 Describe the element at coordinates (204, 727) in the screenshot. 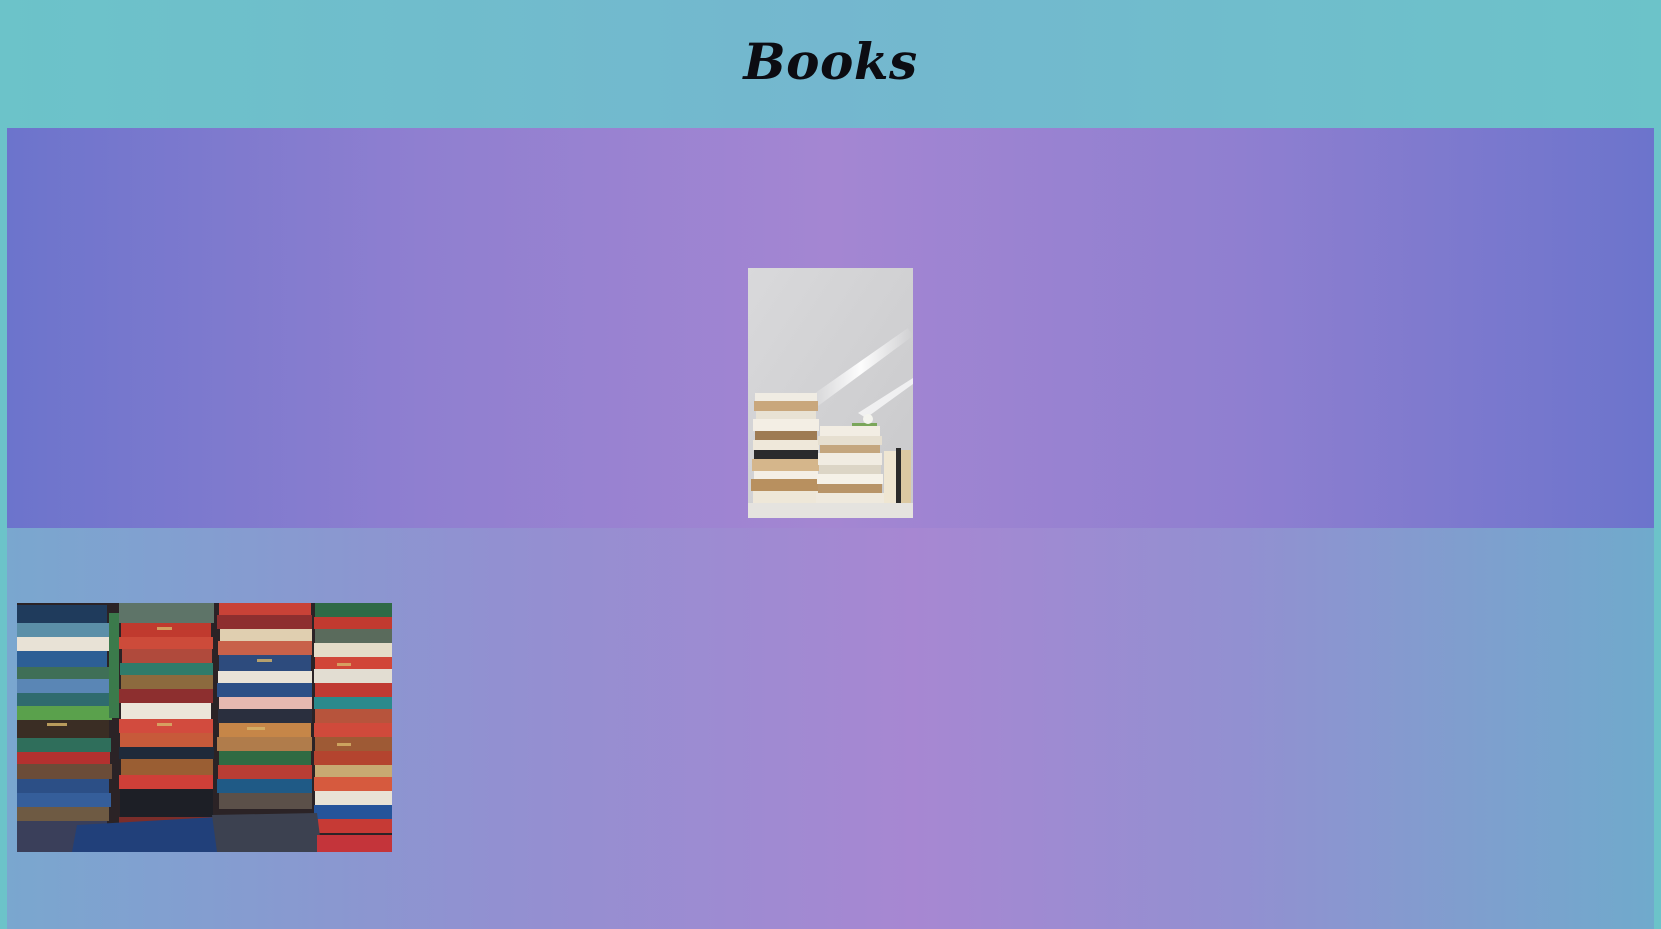

I see `book-wall-photo` at that location.